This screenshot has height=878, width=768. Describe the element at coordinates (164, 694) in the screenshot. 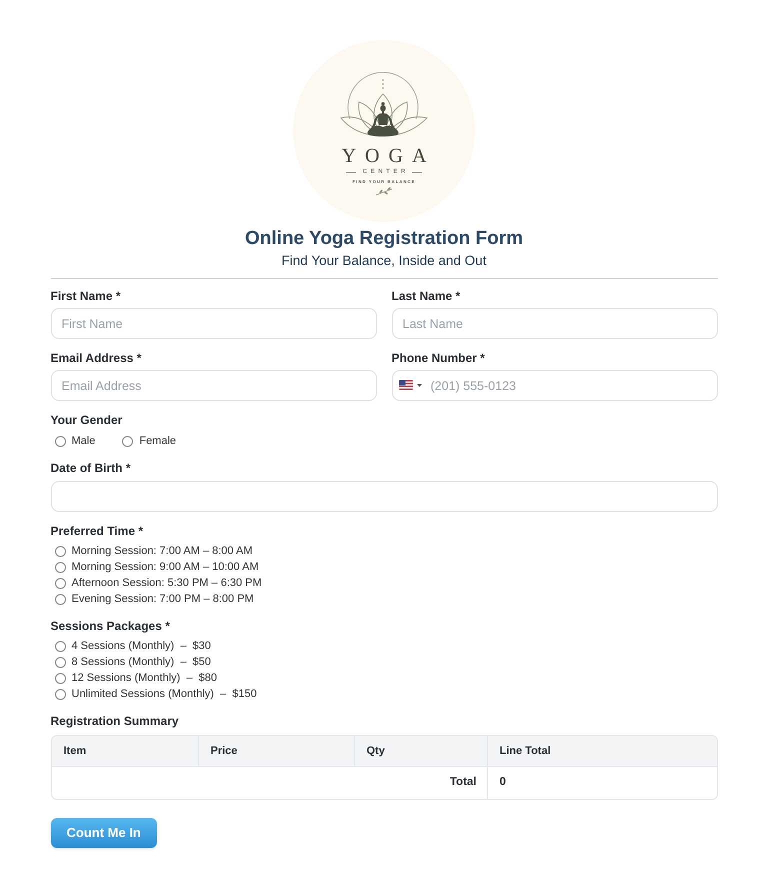

I see `option-label: Unlimited Sessions (Monthly) – $150` at that location.